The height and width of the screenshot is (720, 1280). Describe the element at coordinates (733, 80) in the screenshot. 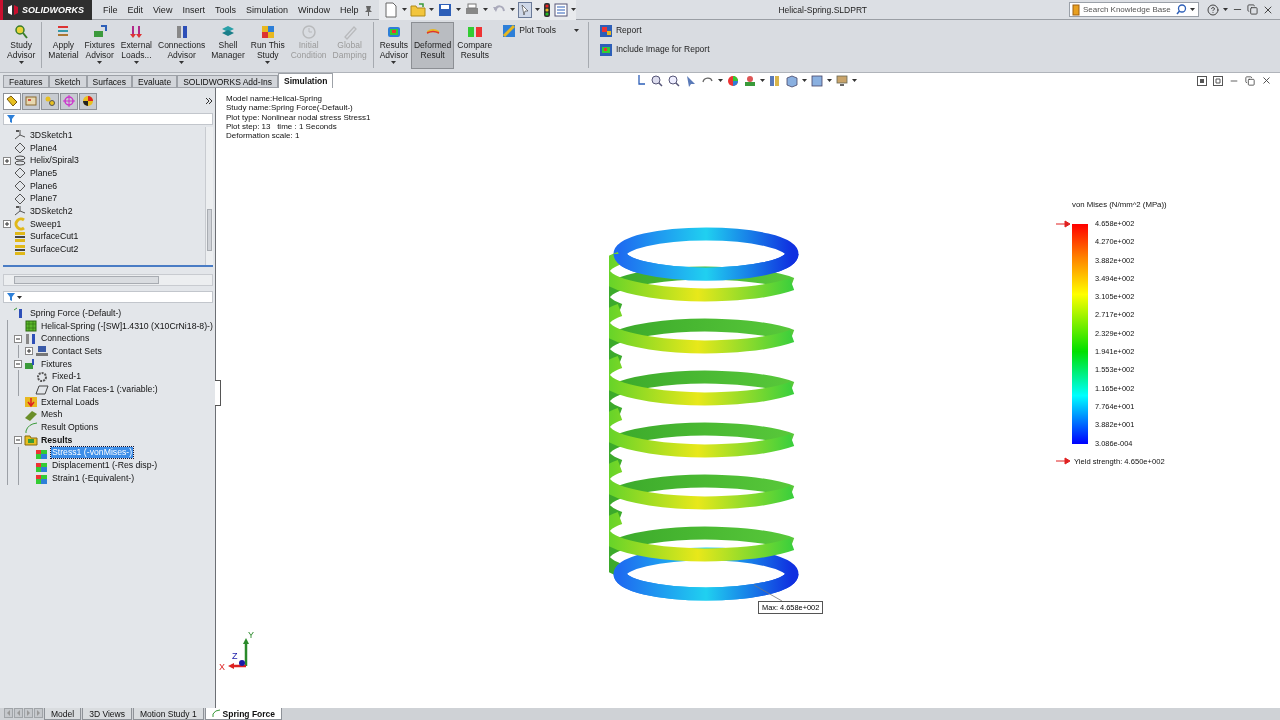

I see `color-ball-icon` at that location.